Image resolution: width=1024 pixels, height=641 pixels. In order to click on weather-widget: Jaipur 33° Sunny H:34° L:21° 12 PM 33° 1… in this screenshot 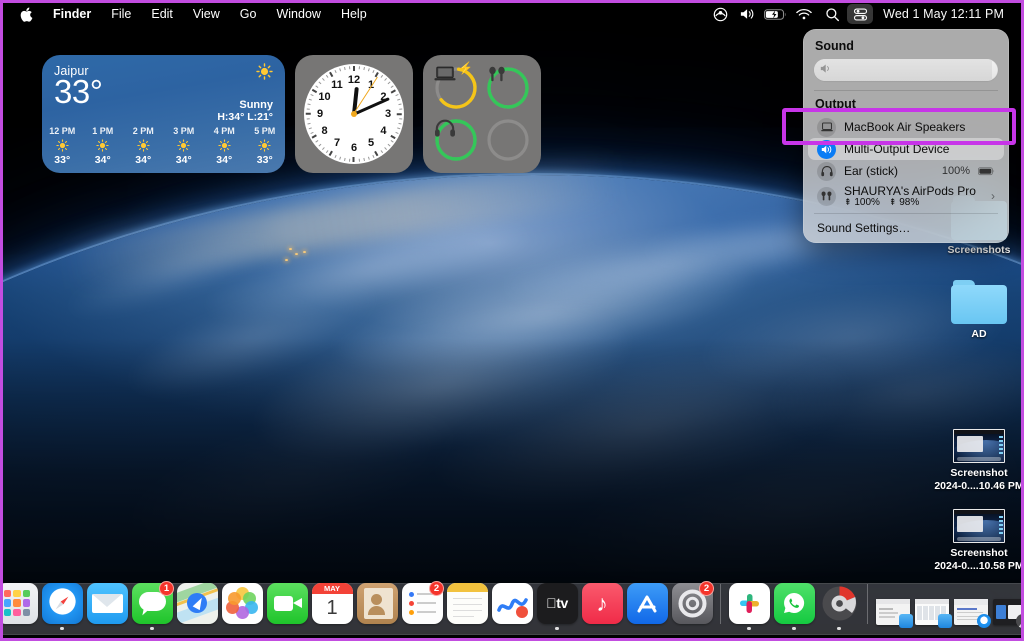, I will do `click(163, 114)`.